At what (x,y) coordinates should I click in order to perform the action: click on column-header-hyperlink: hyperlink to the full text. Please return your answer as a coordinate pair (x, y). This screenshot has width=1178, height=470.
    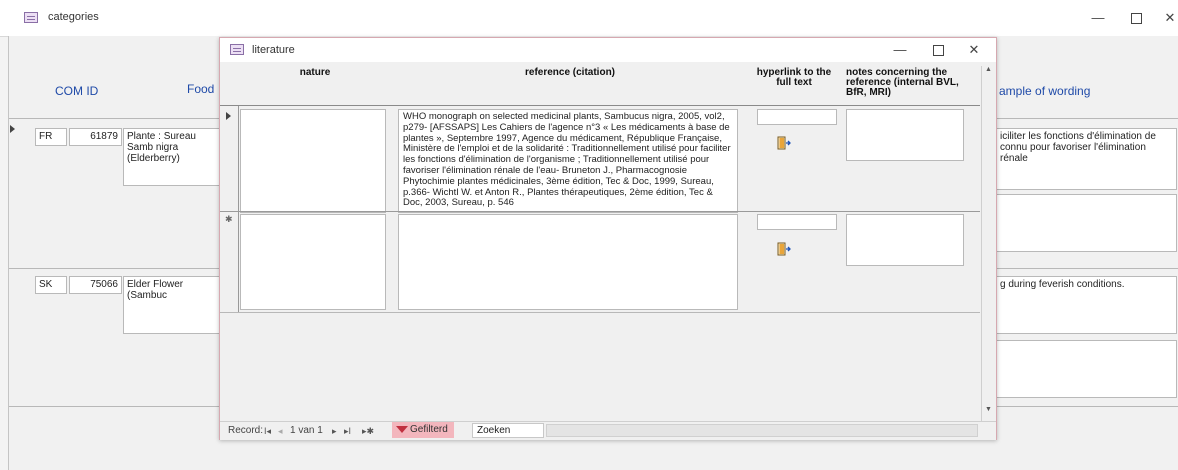
    Looking at the image, I should click on (794, 77).